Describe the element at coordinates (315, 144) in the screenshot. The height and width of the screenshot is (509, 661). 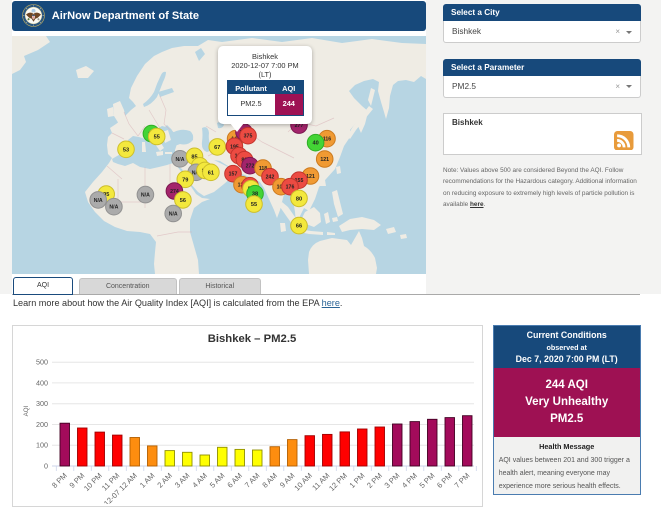
I see `svg-text: 40` at that location.